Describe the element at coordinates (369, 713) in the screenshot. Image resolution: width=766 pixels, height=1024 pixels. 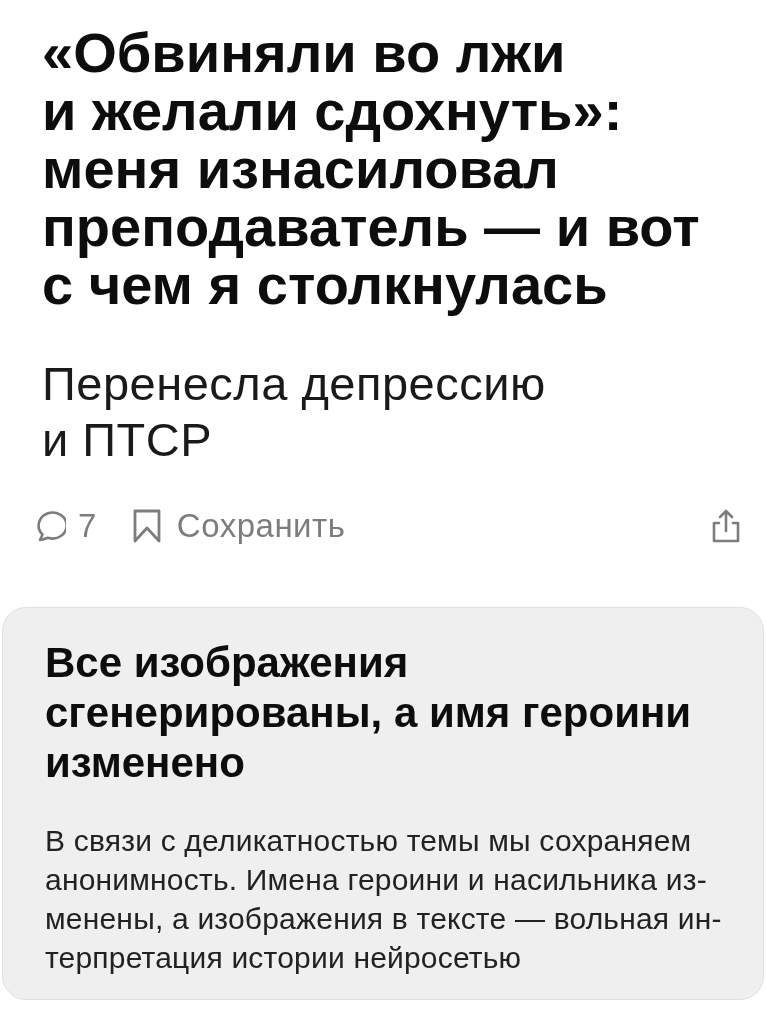
I see `notice-title: Все изображения сгенерированы, а имя героини изменено` at that location.